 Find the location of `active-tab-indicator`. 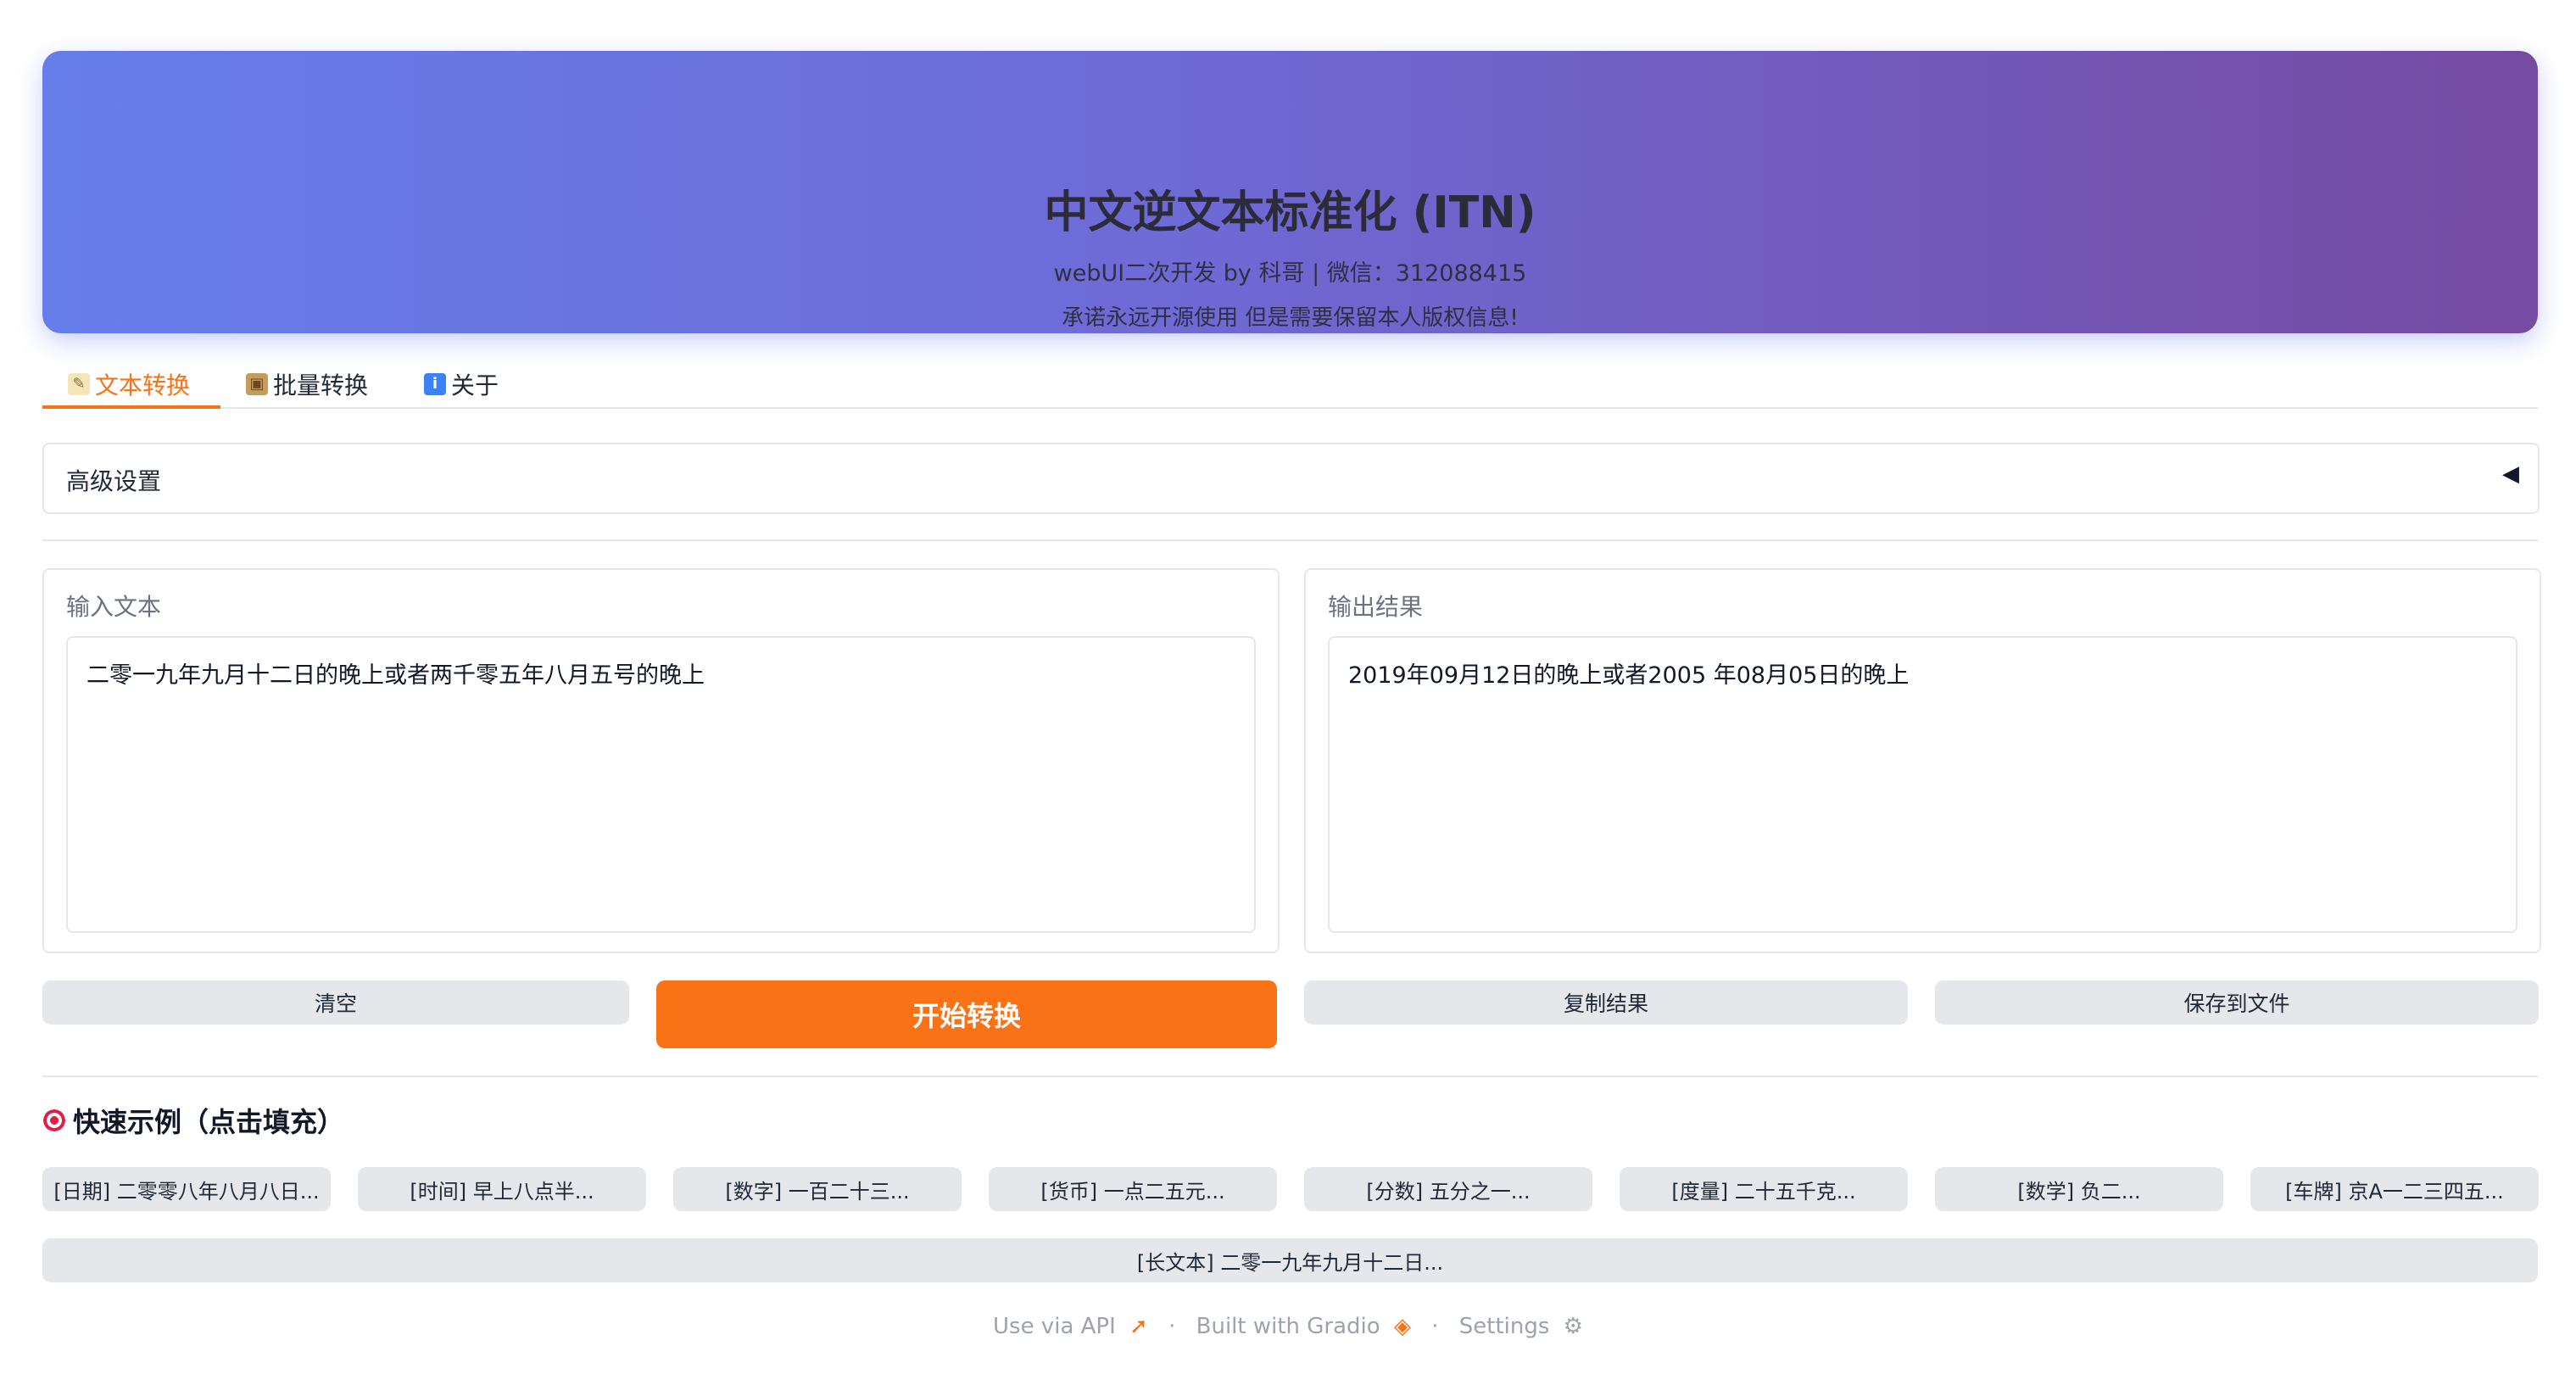

active-tab-indicator is located at coordinates (131, 407).